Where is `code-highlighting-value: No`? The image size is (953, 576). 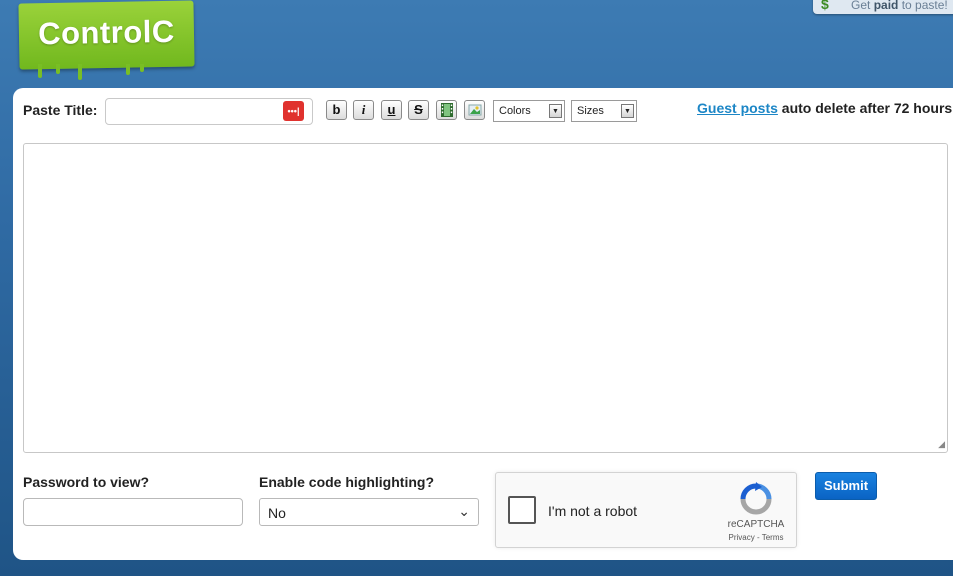
code-highlighting-value: No is located at coordinates (277, 513).